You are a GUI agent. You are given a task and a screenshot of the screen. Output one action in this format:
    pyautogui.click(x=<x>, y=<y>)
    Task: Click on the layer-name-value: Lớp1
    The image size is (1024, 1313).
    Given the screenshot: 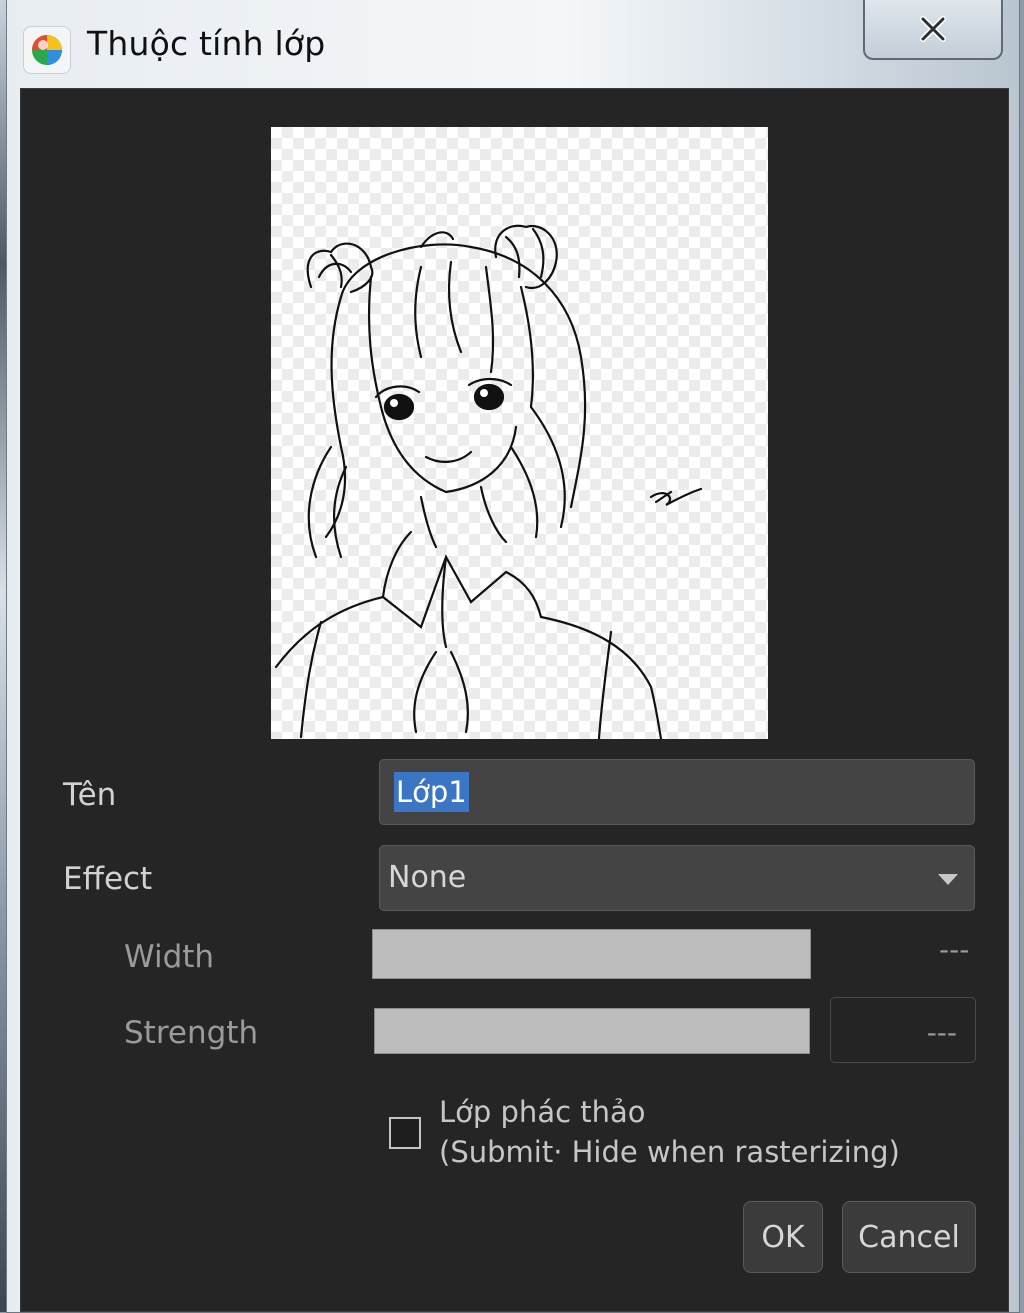 What is the action you would take?
    pyautogui.click(x=431, y=792)
    